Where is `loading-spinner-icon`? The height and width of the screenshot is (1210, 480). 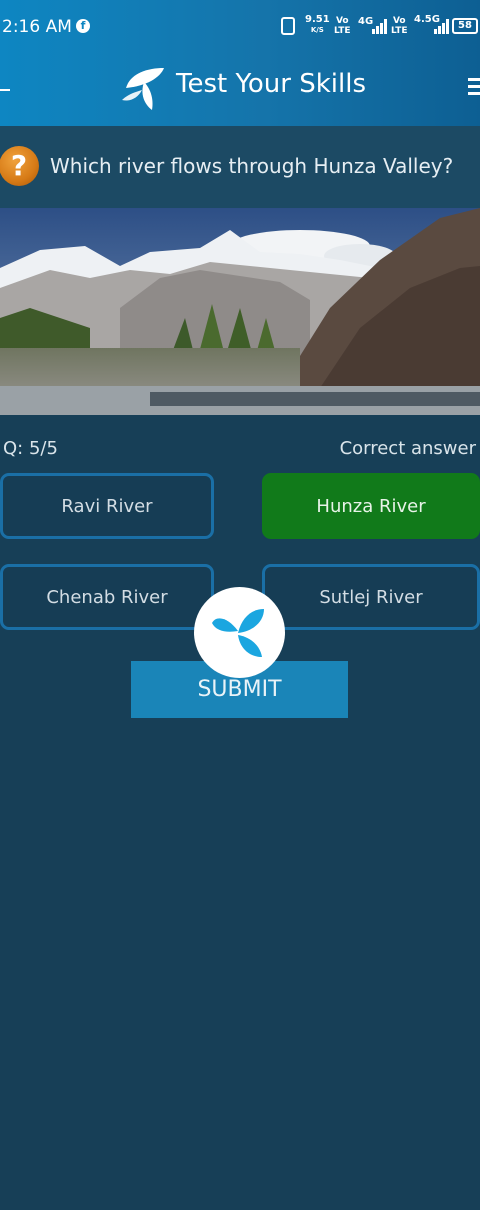 loading-spinner-icon is located at coordinates (239, 632).